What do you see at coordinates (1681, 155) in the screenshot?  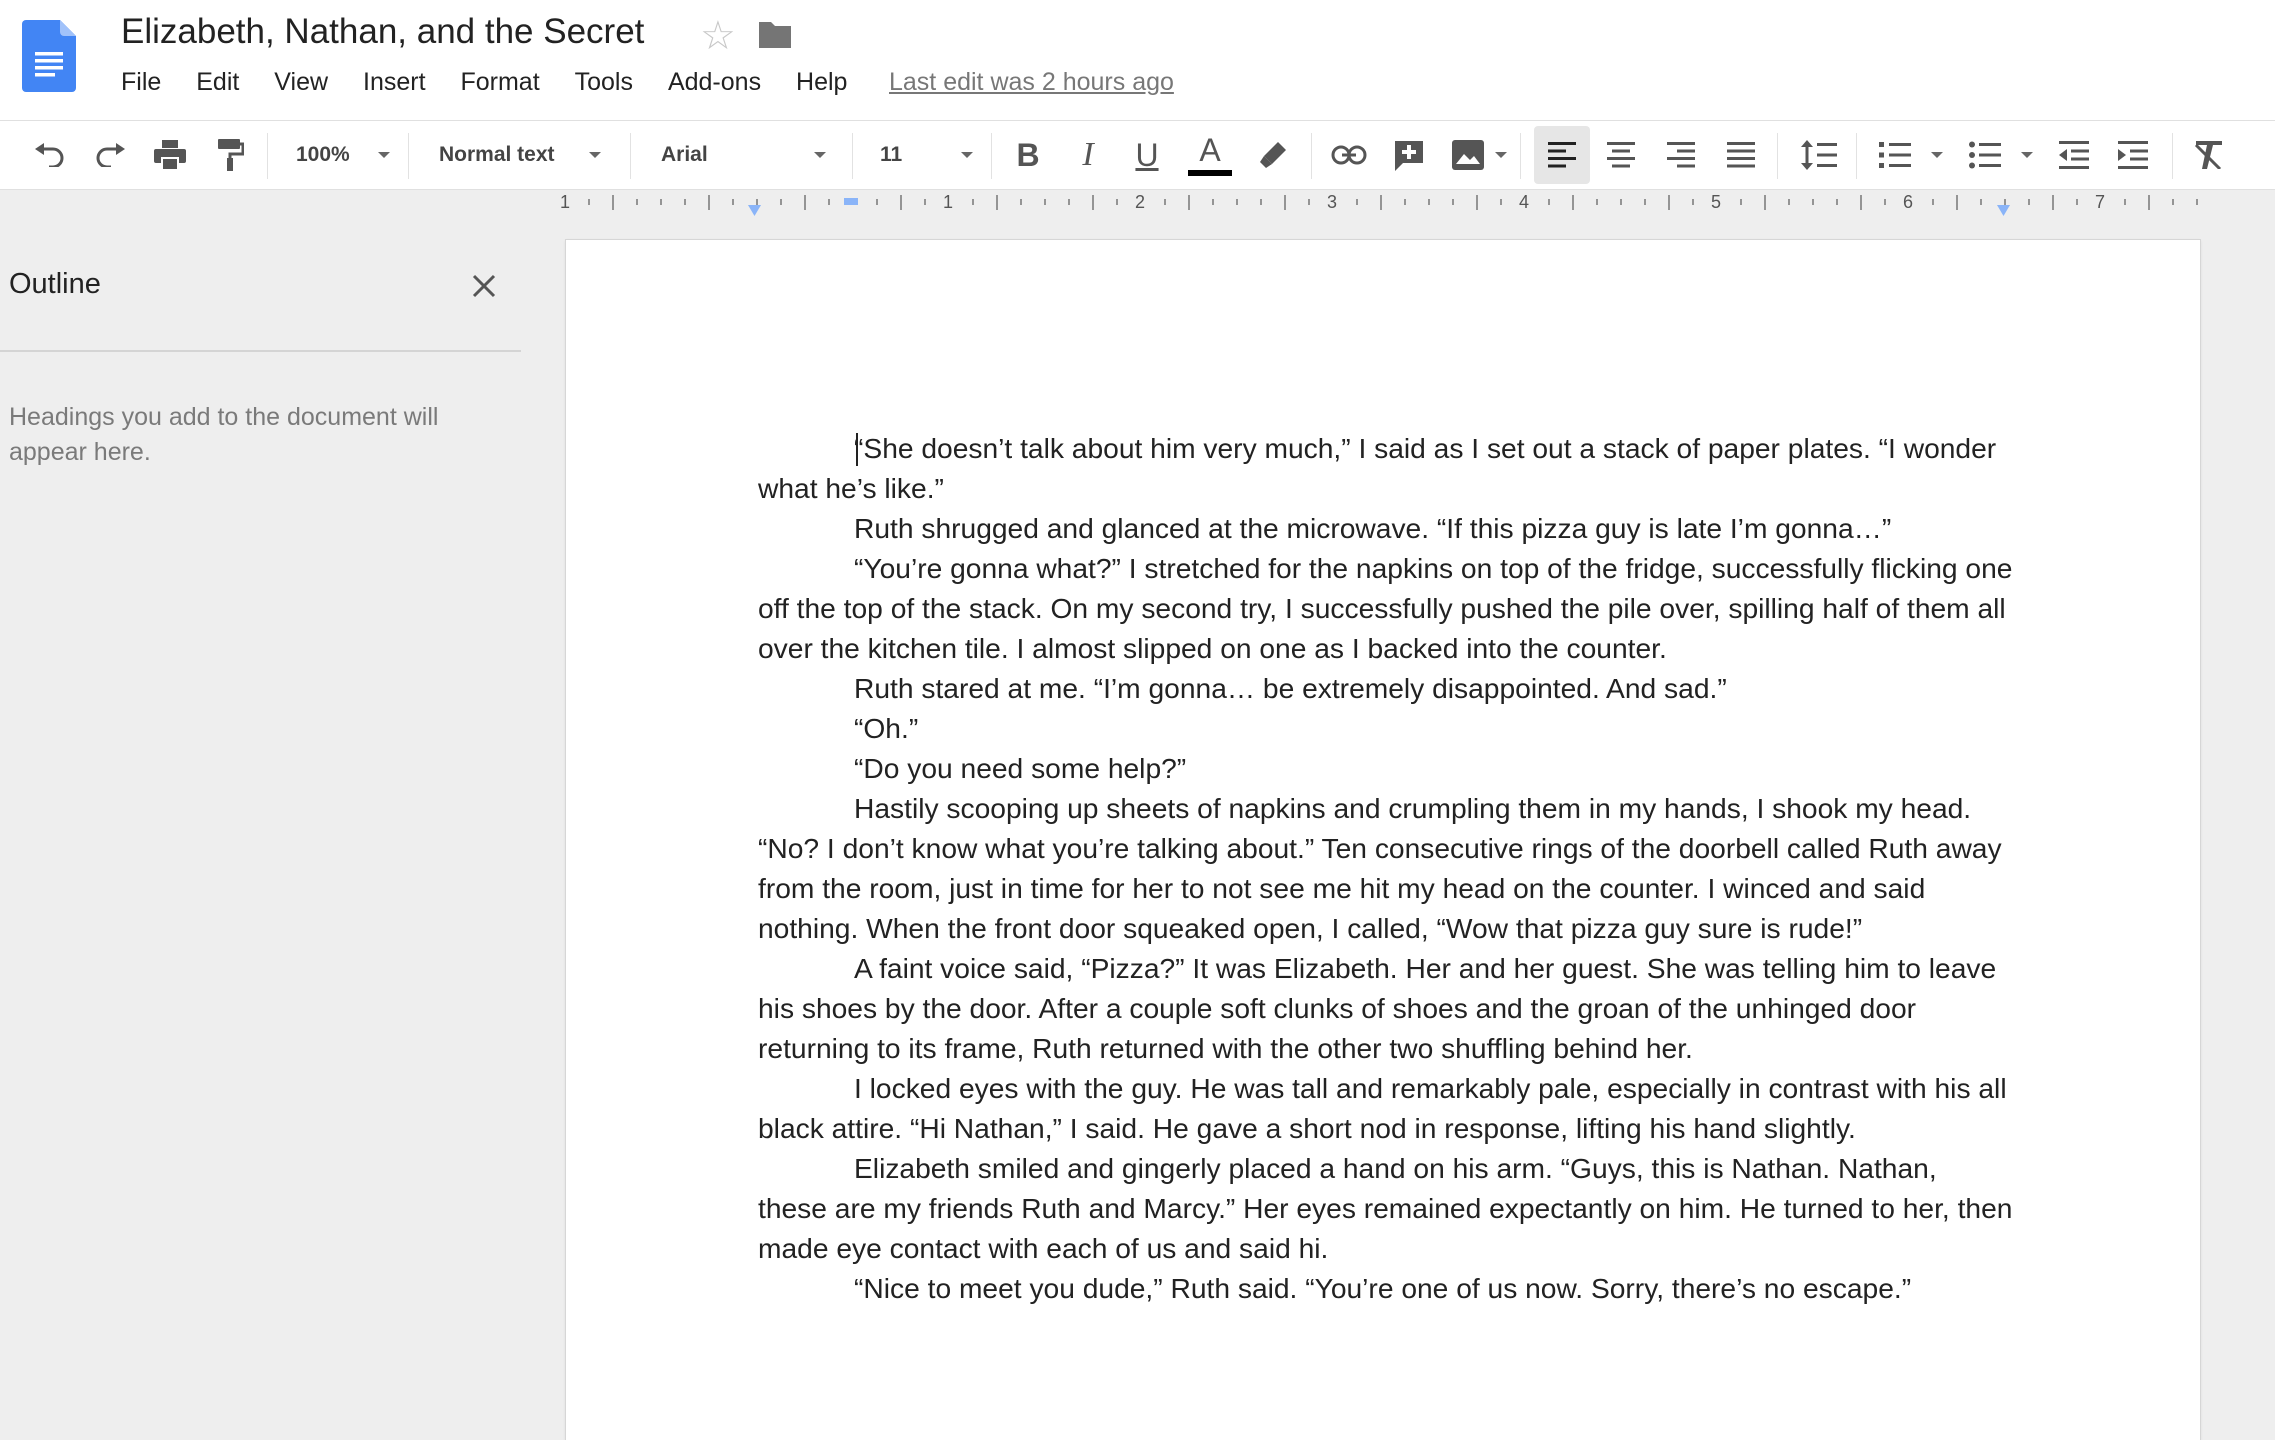 I see `align-right-button` at bounding box center [1681, 155].